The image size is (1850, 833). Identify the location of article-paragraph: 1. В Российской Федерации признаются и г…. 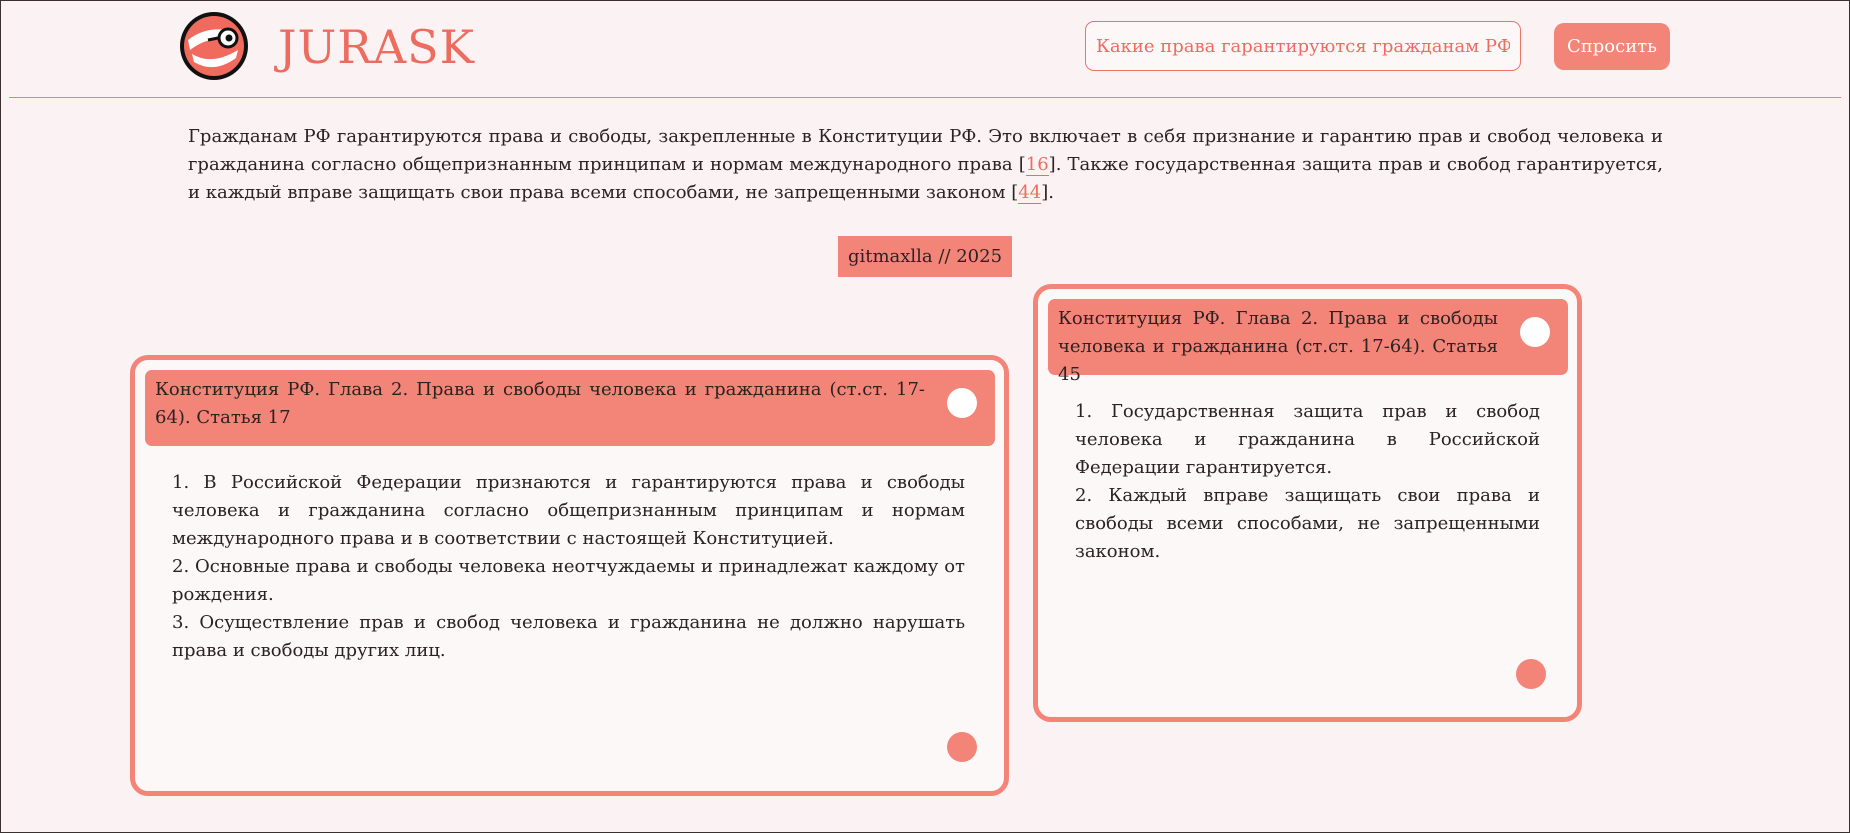
(568, 510).